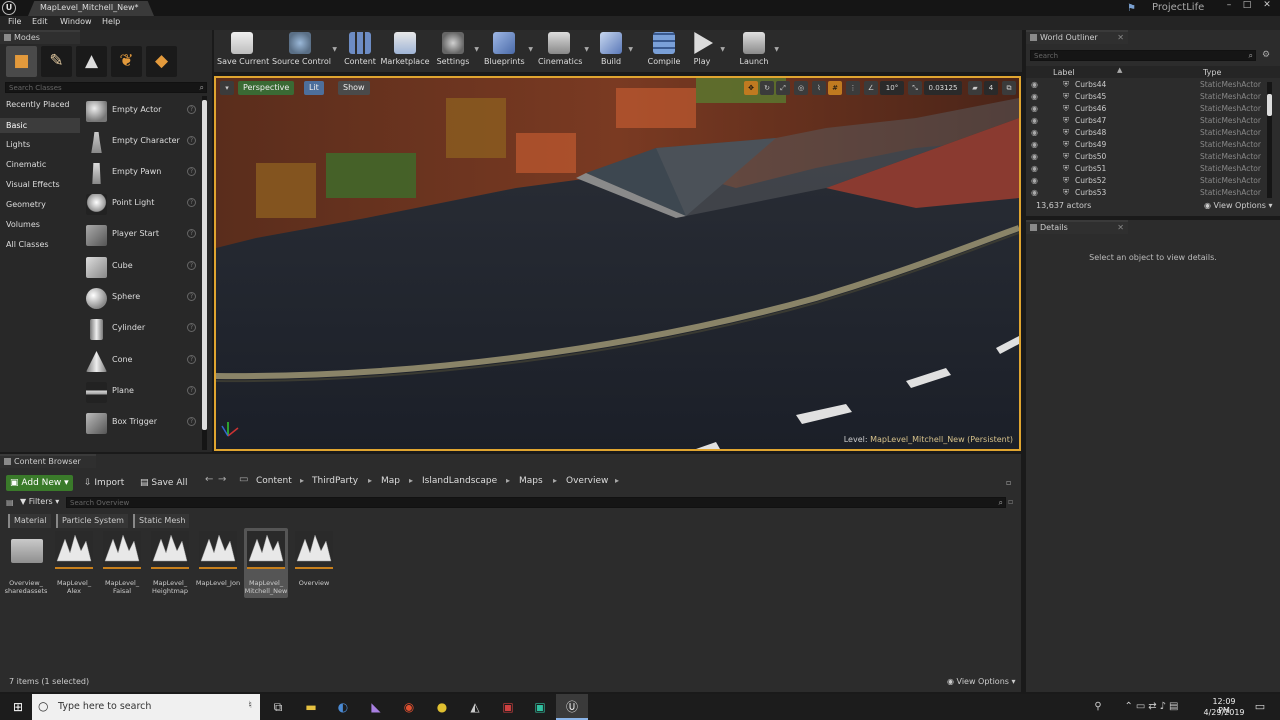 The height and width of the screenshot is (720, 1280). What do you see at coordinates (343, 707) in the screenshot?
I see `steam-icon: ◐` at bounding box center [343, 707].